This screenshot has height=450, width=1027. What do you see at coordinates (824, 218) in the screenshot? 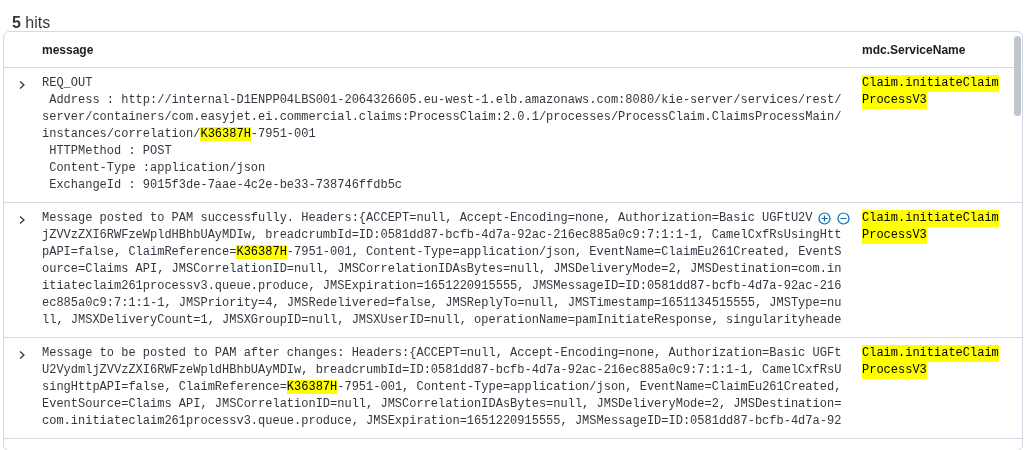
I see `zoom-in-icon` at bounding box center [824, 218].